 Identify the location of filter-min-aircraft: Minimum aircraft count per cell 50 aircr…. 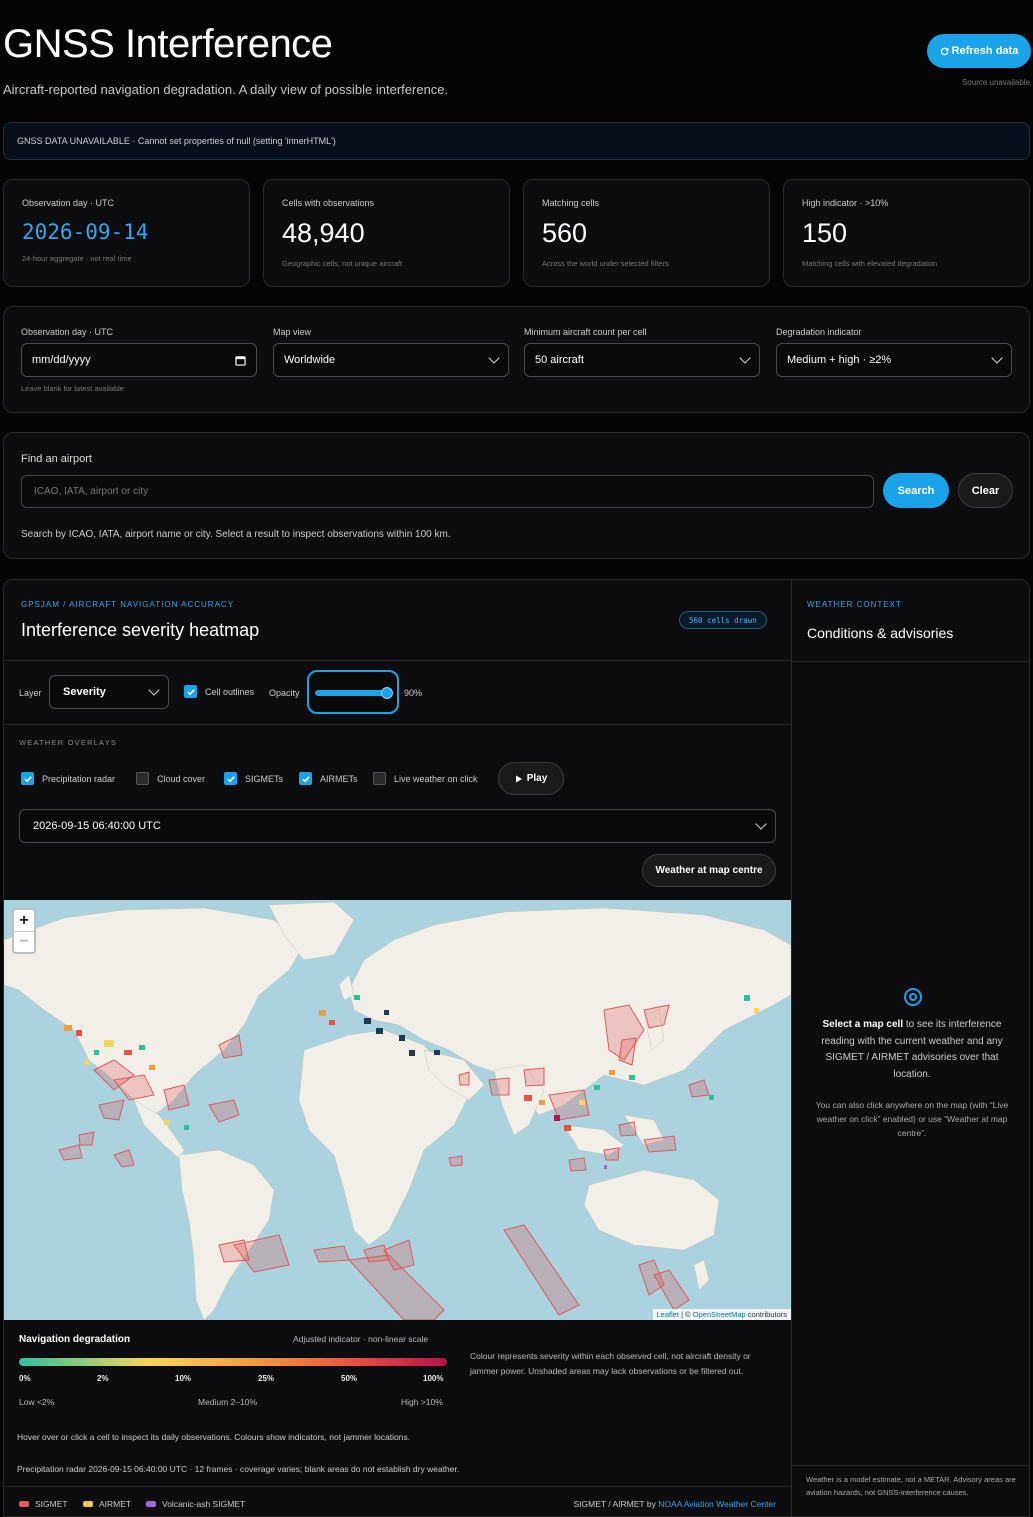
(642, 352).